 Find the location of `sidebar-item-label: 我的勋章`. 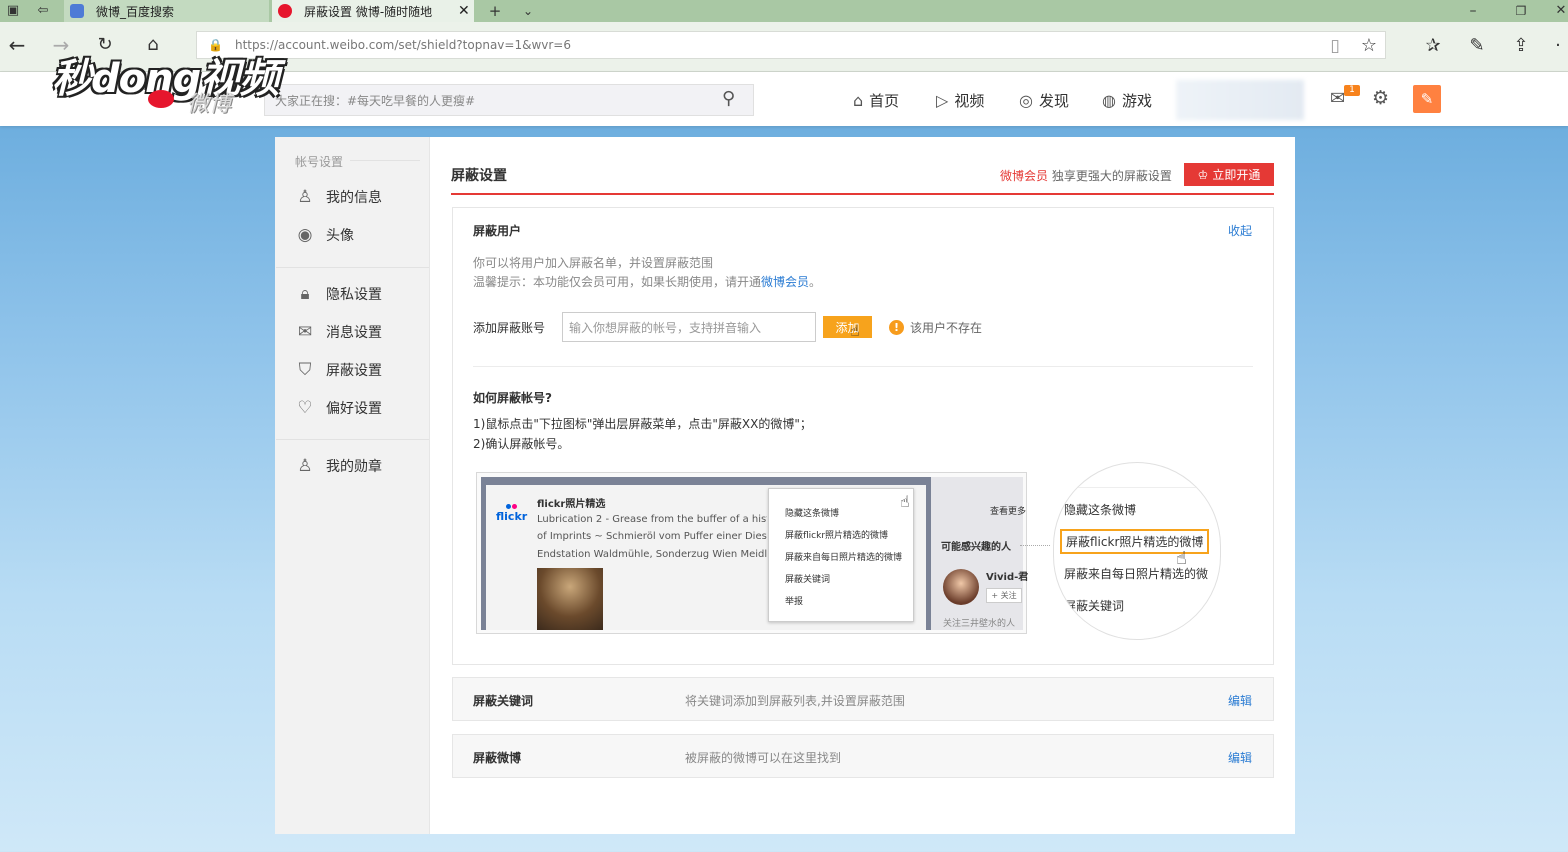

sidebar-item-label: 我的勋章 is located at coordinates (354, 467).